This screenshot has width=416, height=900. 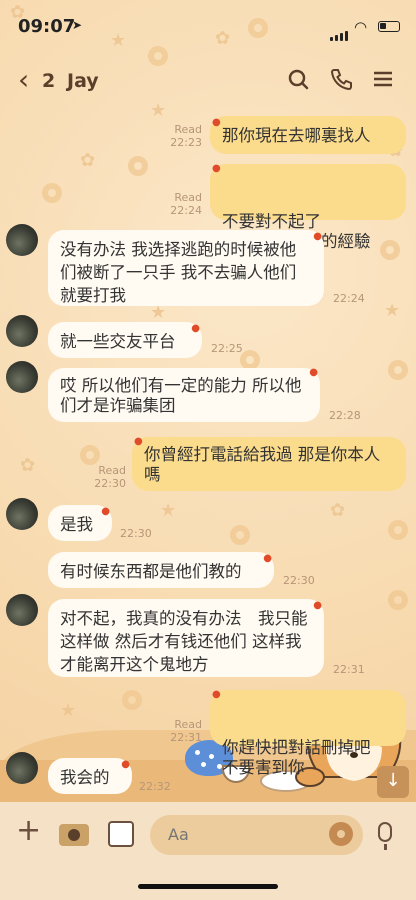 What do you see at coordinates (383, 79) in the screenshot?
I see `menu-icon` at bounding box center [383, 79].